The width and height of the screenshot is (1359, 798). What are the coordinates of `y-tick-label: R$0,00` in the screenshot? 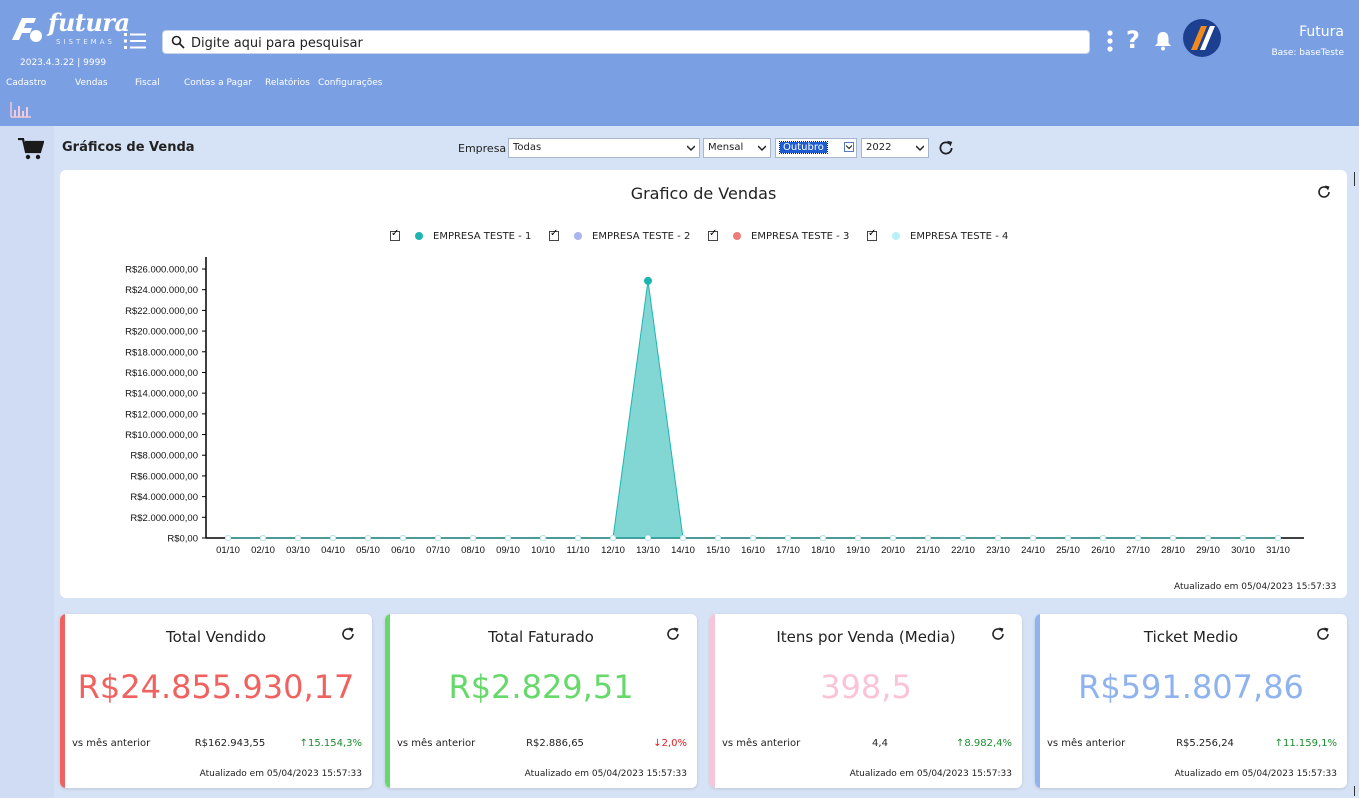 It's located at (182, 539).